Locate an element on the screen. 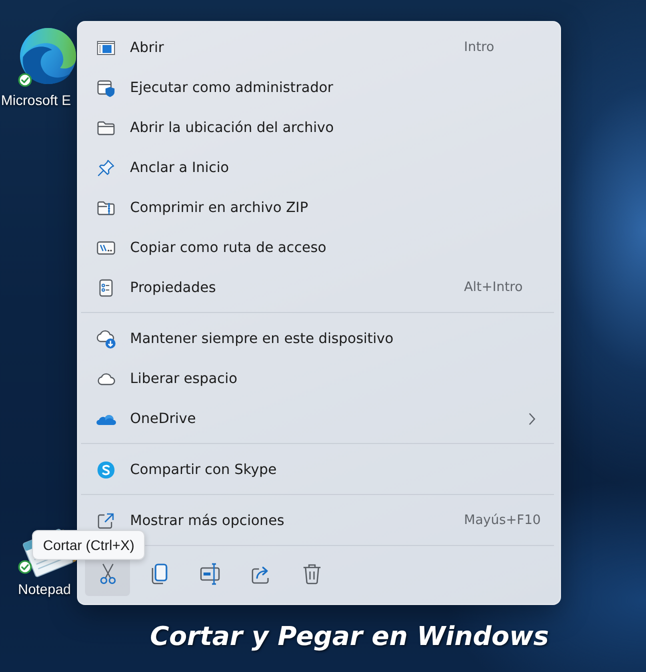 Image resolution: width=646 pixels, height=672 pixels. menu-item: Ejecutar como administrador is located at coordinates (290, 88).